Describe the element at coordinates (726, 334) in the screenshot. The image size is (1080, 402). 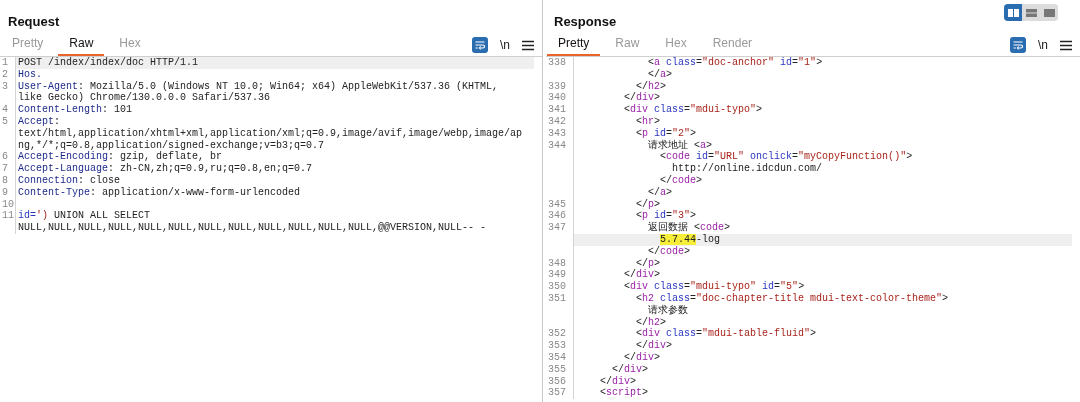
I see `code-line: <div class="mdui-table-fluid">` at that location.